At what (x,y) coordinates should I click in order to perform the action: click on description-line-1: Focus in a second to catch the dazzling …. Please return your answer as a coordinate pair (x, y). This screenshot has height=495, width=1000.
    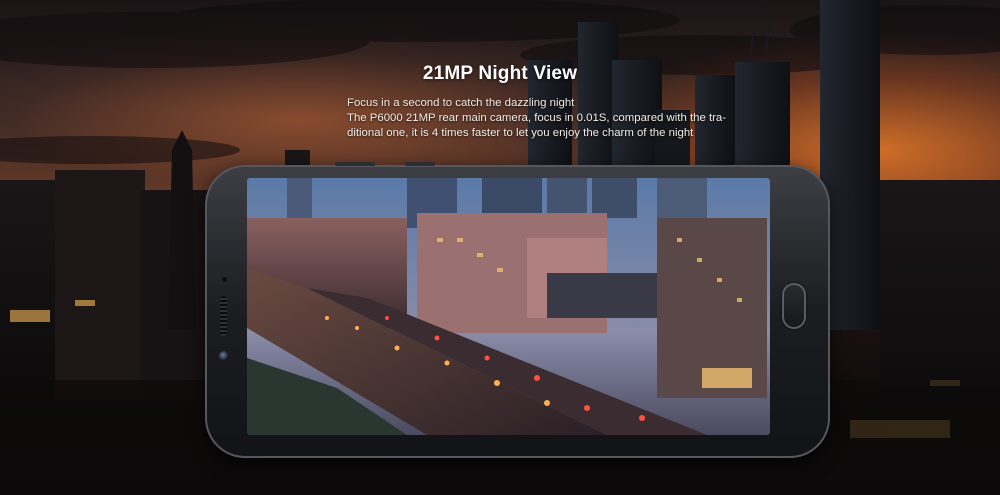
    Looking at the image, I should click on (461, 103).